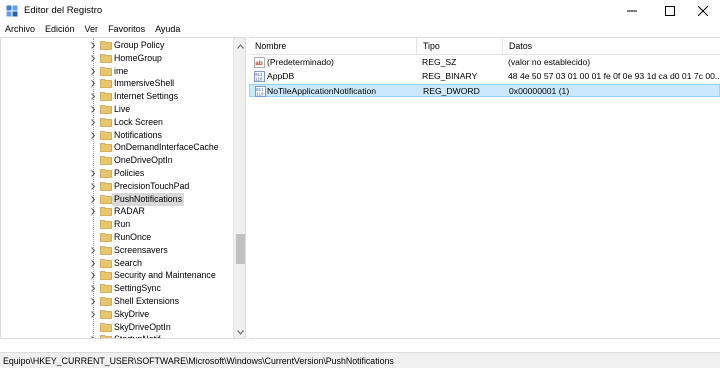  Describe the element at coordinates (148, 199) in the screenshot. I see `tree-item-label: PushNotifications` at that location.